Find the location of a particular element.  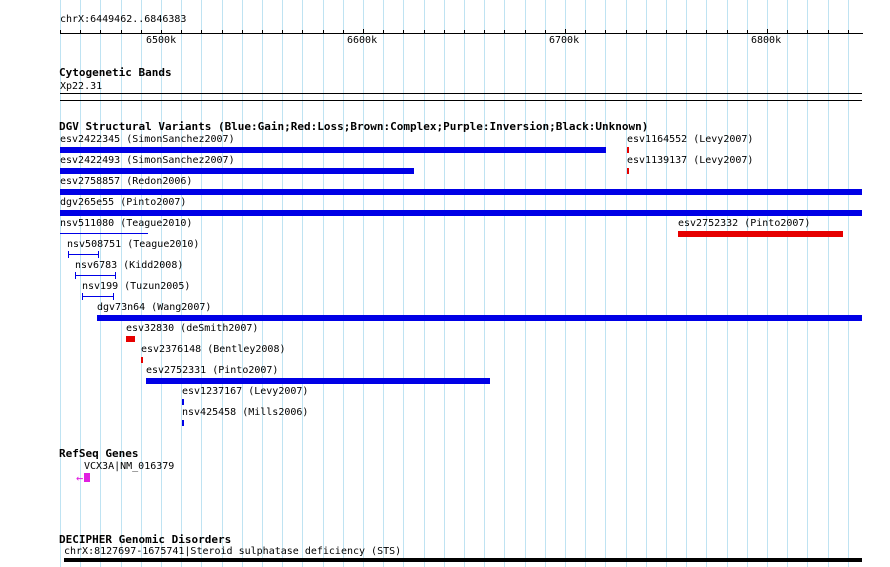

gene-label: VCX3A|NM_016379 is located at coordinates (129, 466).